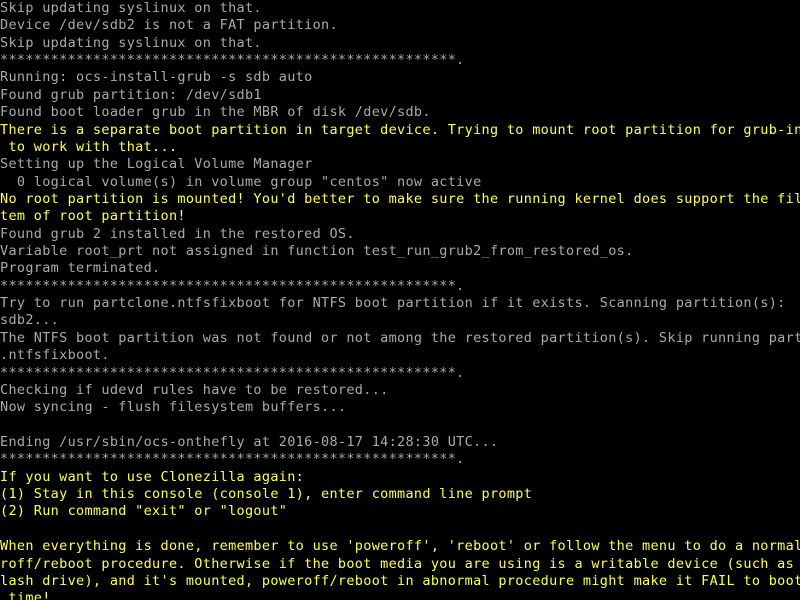 The image size is (800, 600). Describe the element at coordinates (152, 476) in the screenshot. I see `line-text: If you want to use Clonezilla again:` at that location.